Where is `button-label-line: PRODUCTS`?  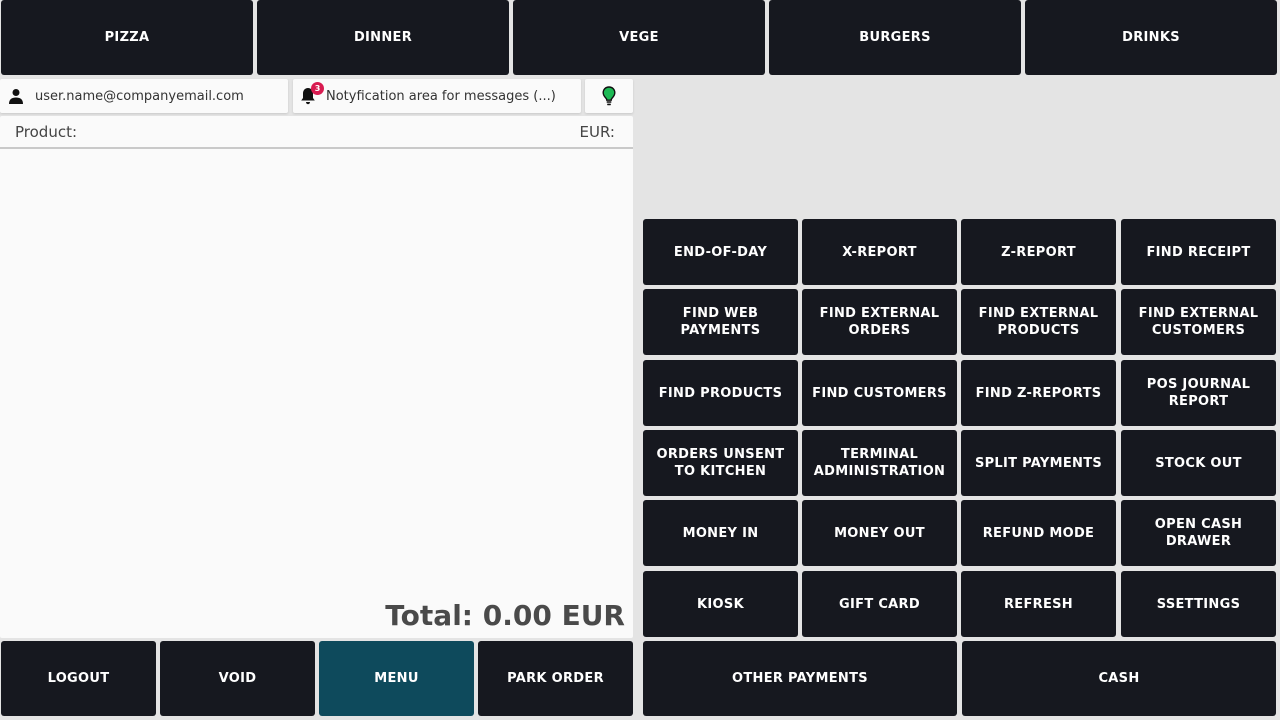
button-label-line: PRODUCTS is located at coordinates (1038, 330).